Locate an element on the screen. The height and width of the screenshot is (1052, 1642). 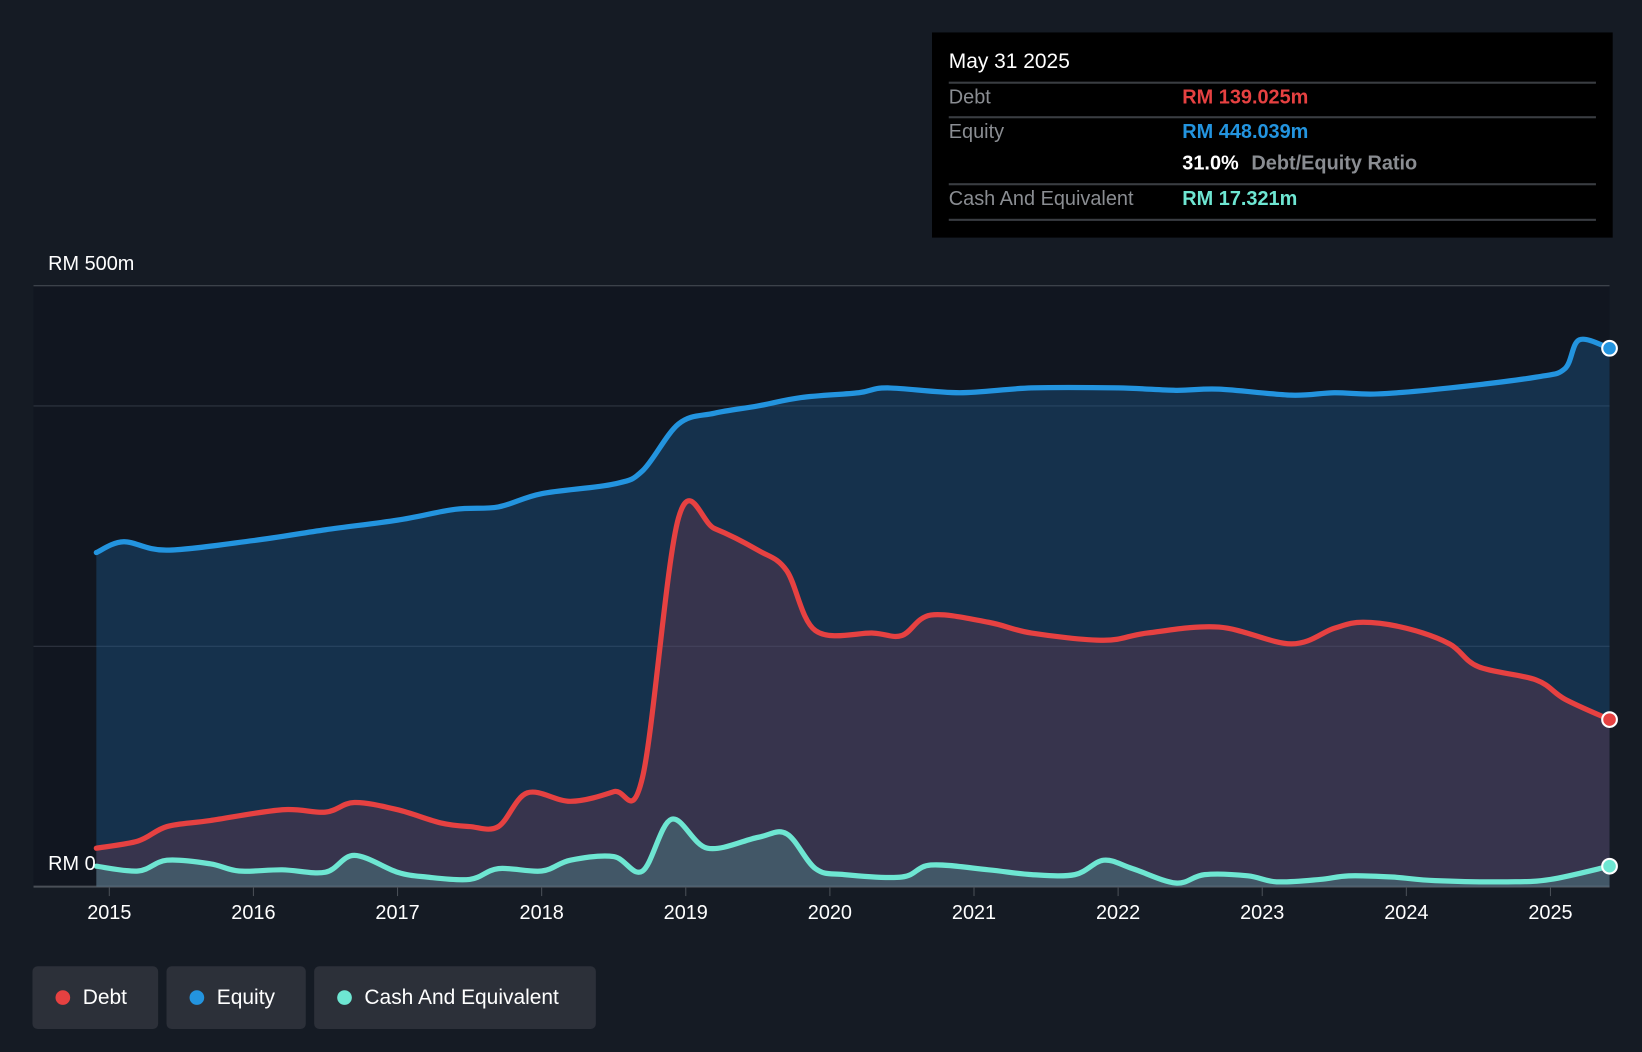
x-tick-label: 2018 is located at coordinates (542, 913).